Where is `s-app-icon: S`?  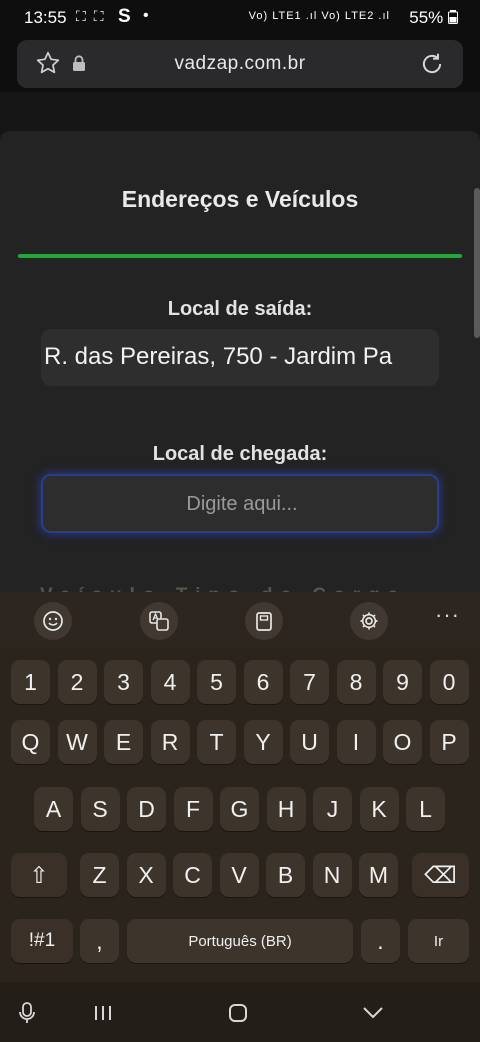 s-app-icon: S is located at coordinates (124, 16).